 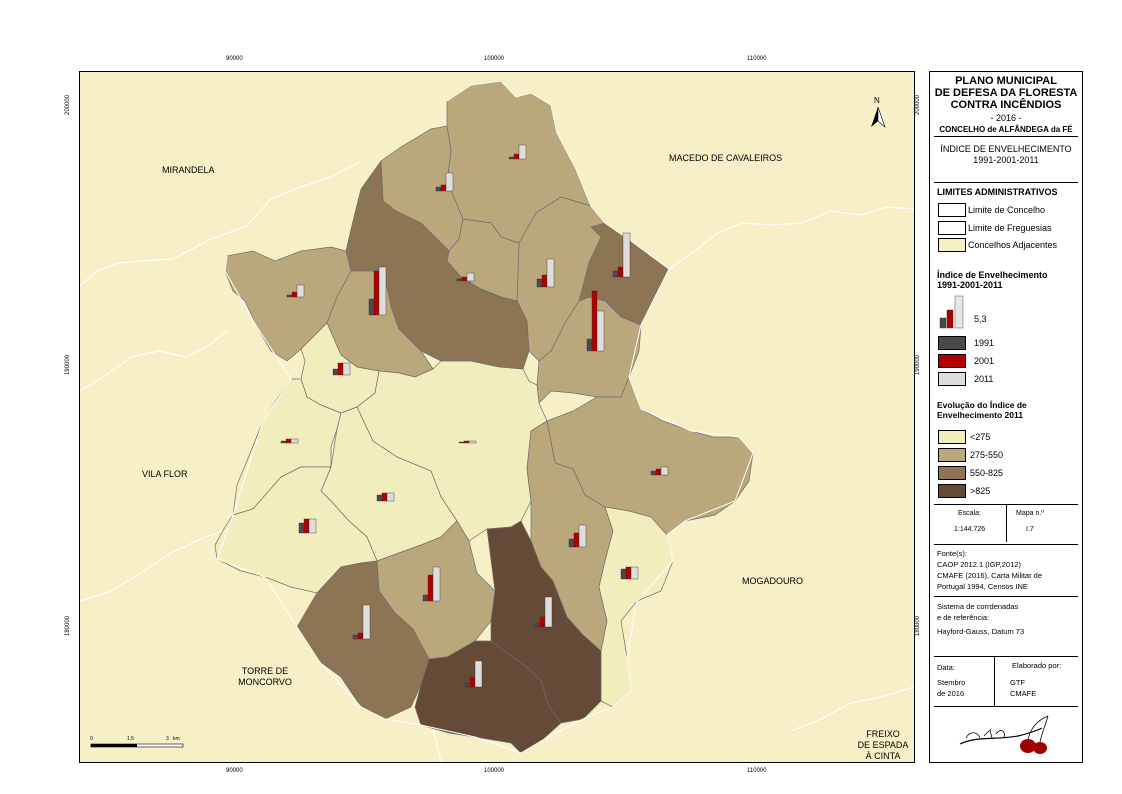 I want to click on date-value-1: Stembro, so click(x=951, y=682).